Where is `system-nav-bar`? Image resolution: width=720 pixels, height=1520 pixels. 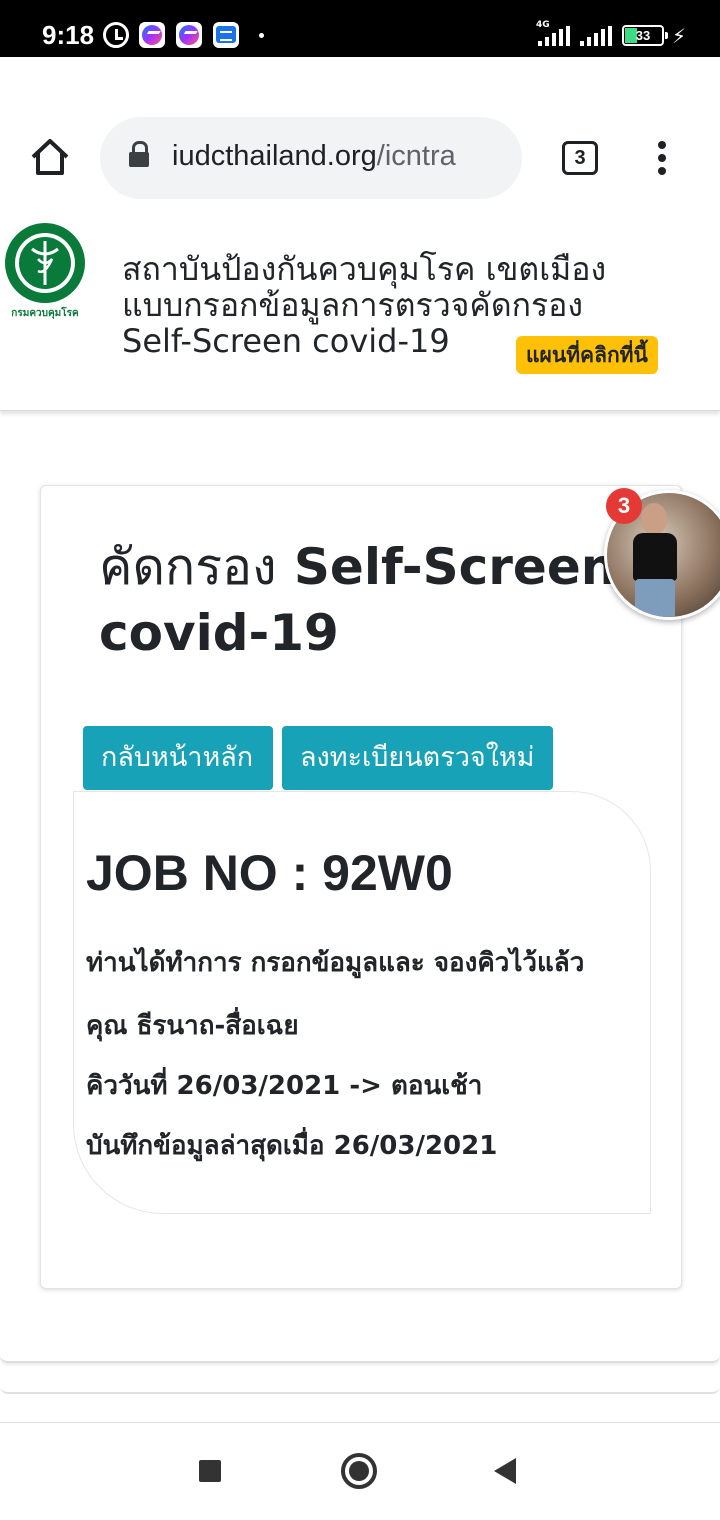 system-nav-bar is located at coordinates (360, 1471).